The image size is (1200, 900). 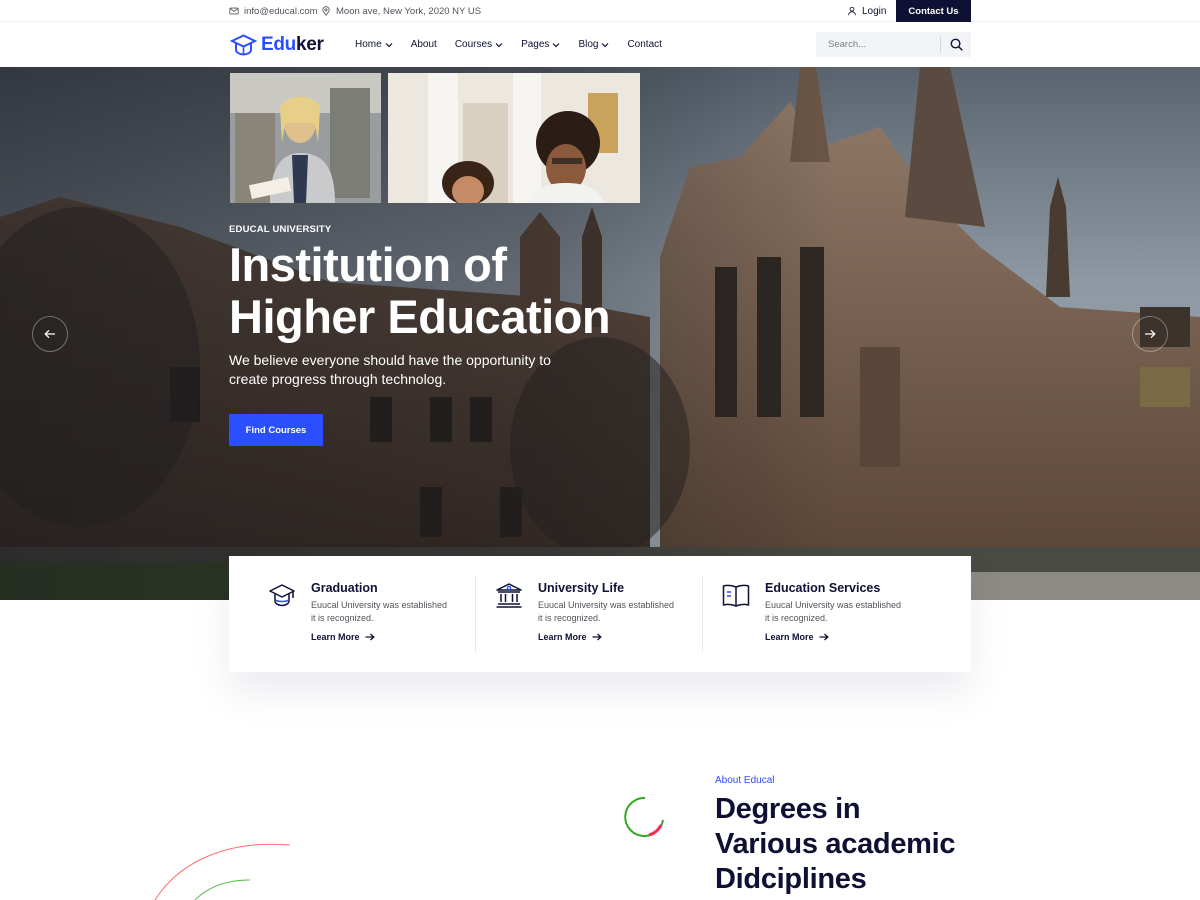 I want to click on login-label: Login, so click(x=874, y=11).